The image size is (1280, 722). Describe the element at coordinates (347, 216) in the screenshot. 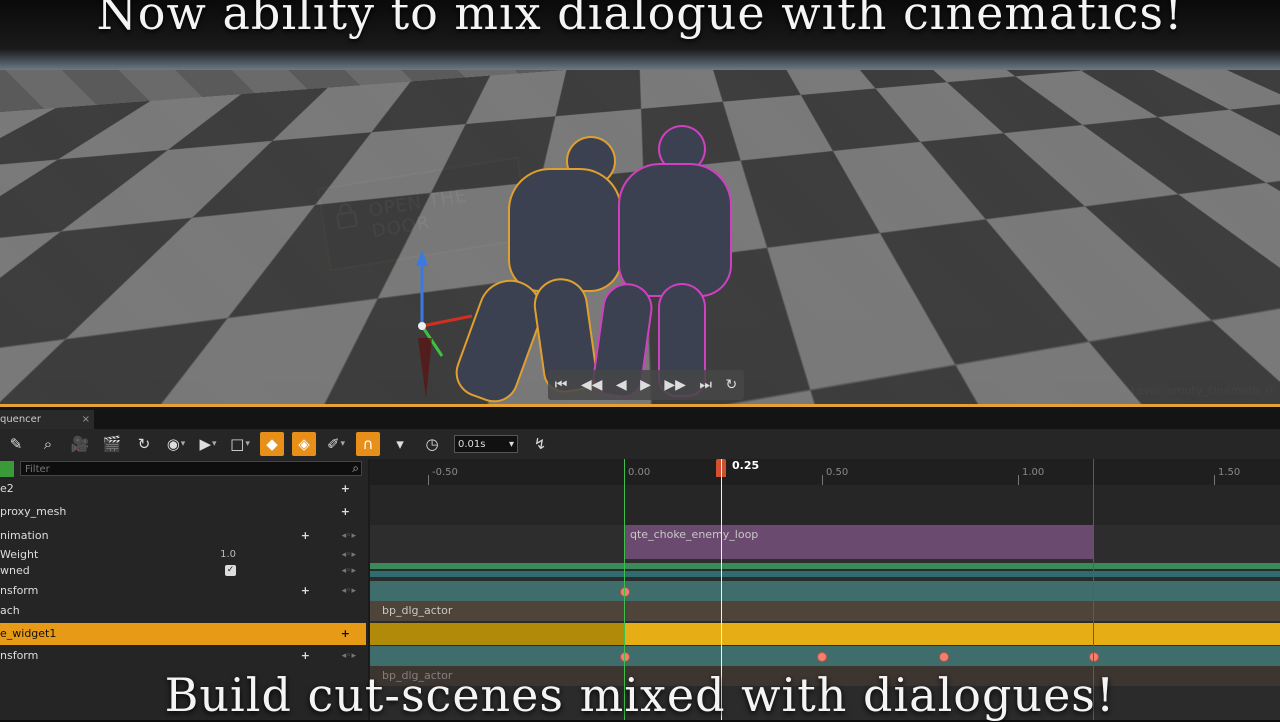

I see `lock-icon` at that location.